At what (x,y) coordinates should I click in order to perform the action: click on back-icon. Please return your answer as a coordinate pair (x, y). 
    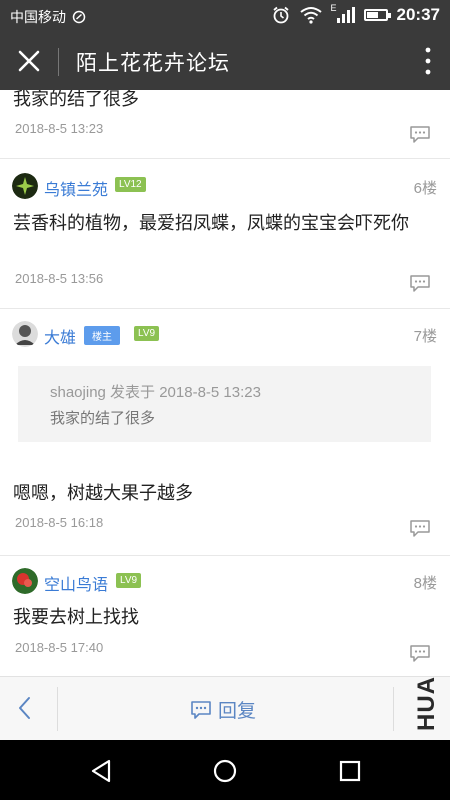
    Looking at the image, I should click on (24, 708).